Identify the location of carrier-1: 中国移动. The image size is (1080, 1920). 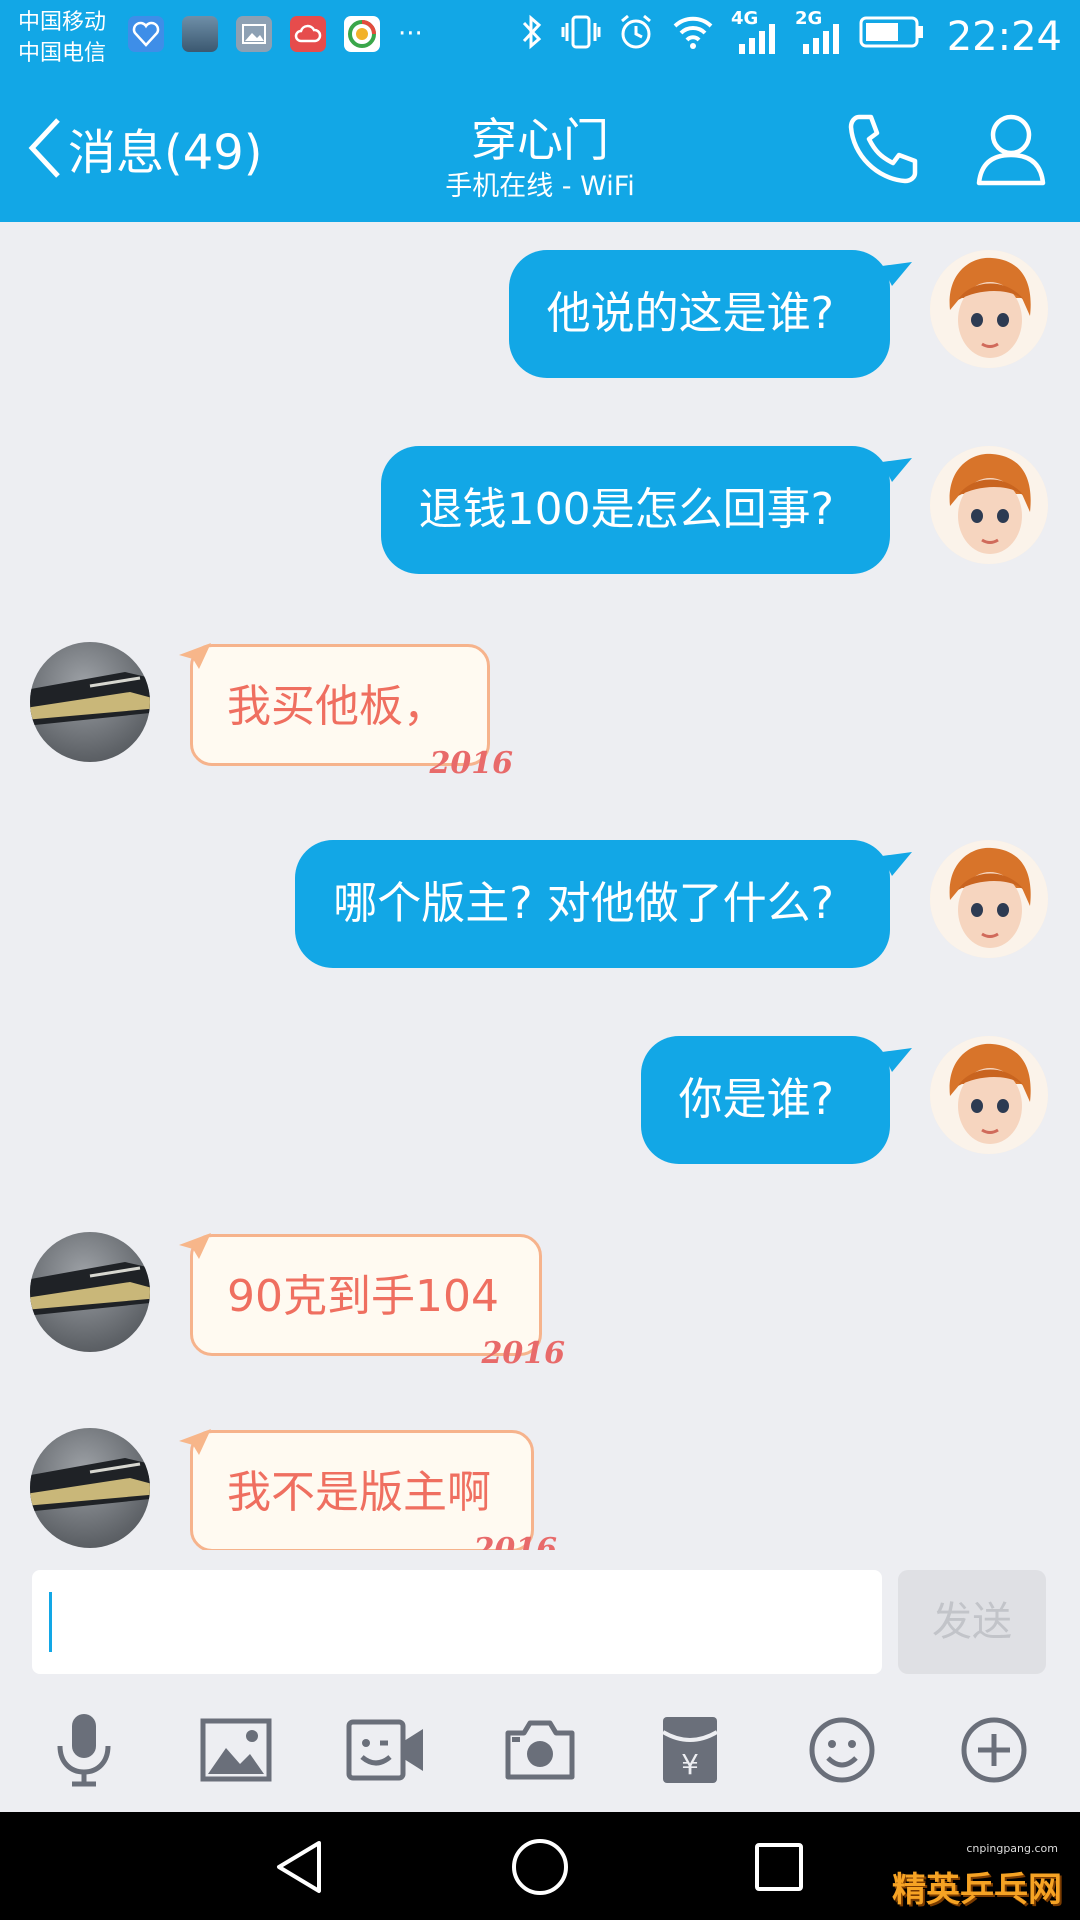
(62, 22).